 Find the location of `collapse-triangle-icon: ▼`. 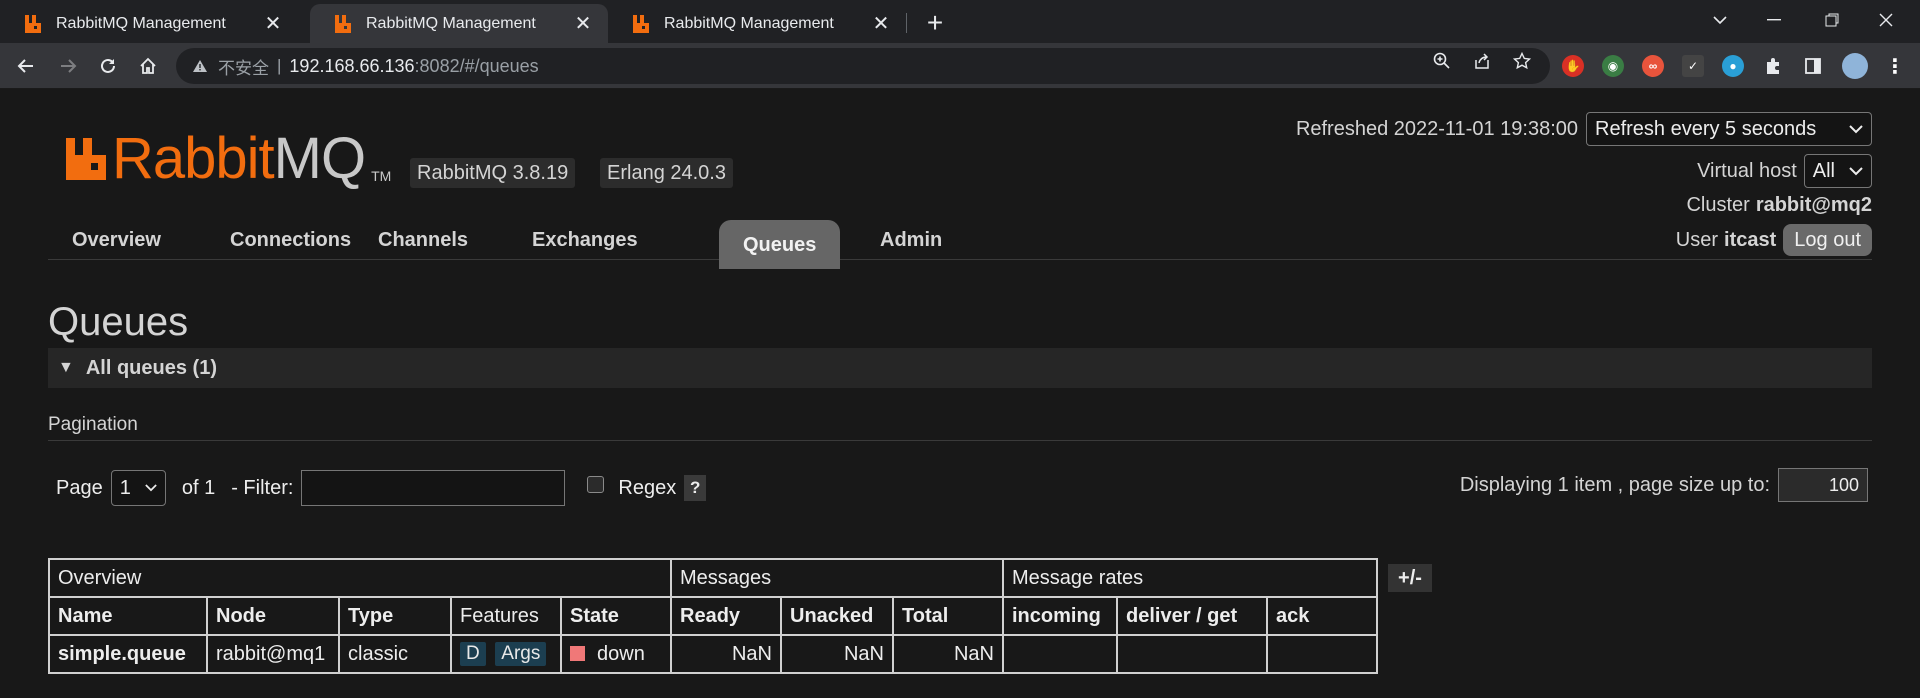

collapse-triangle-icon: ▼ is located at coordinates (66, 367).